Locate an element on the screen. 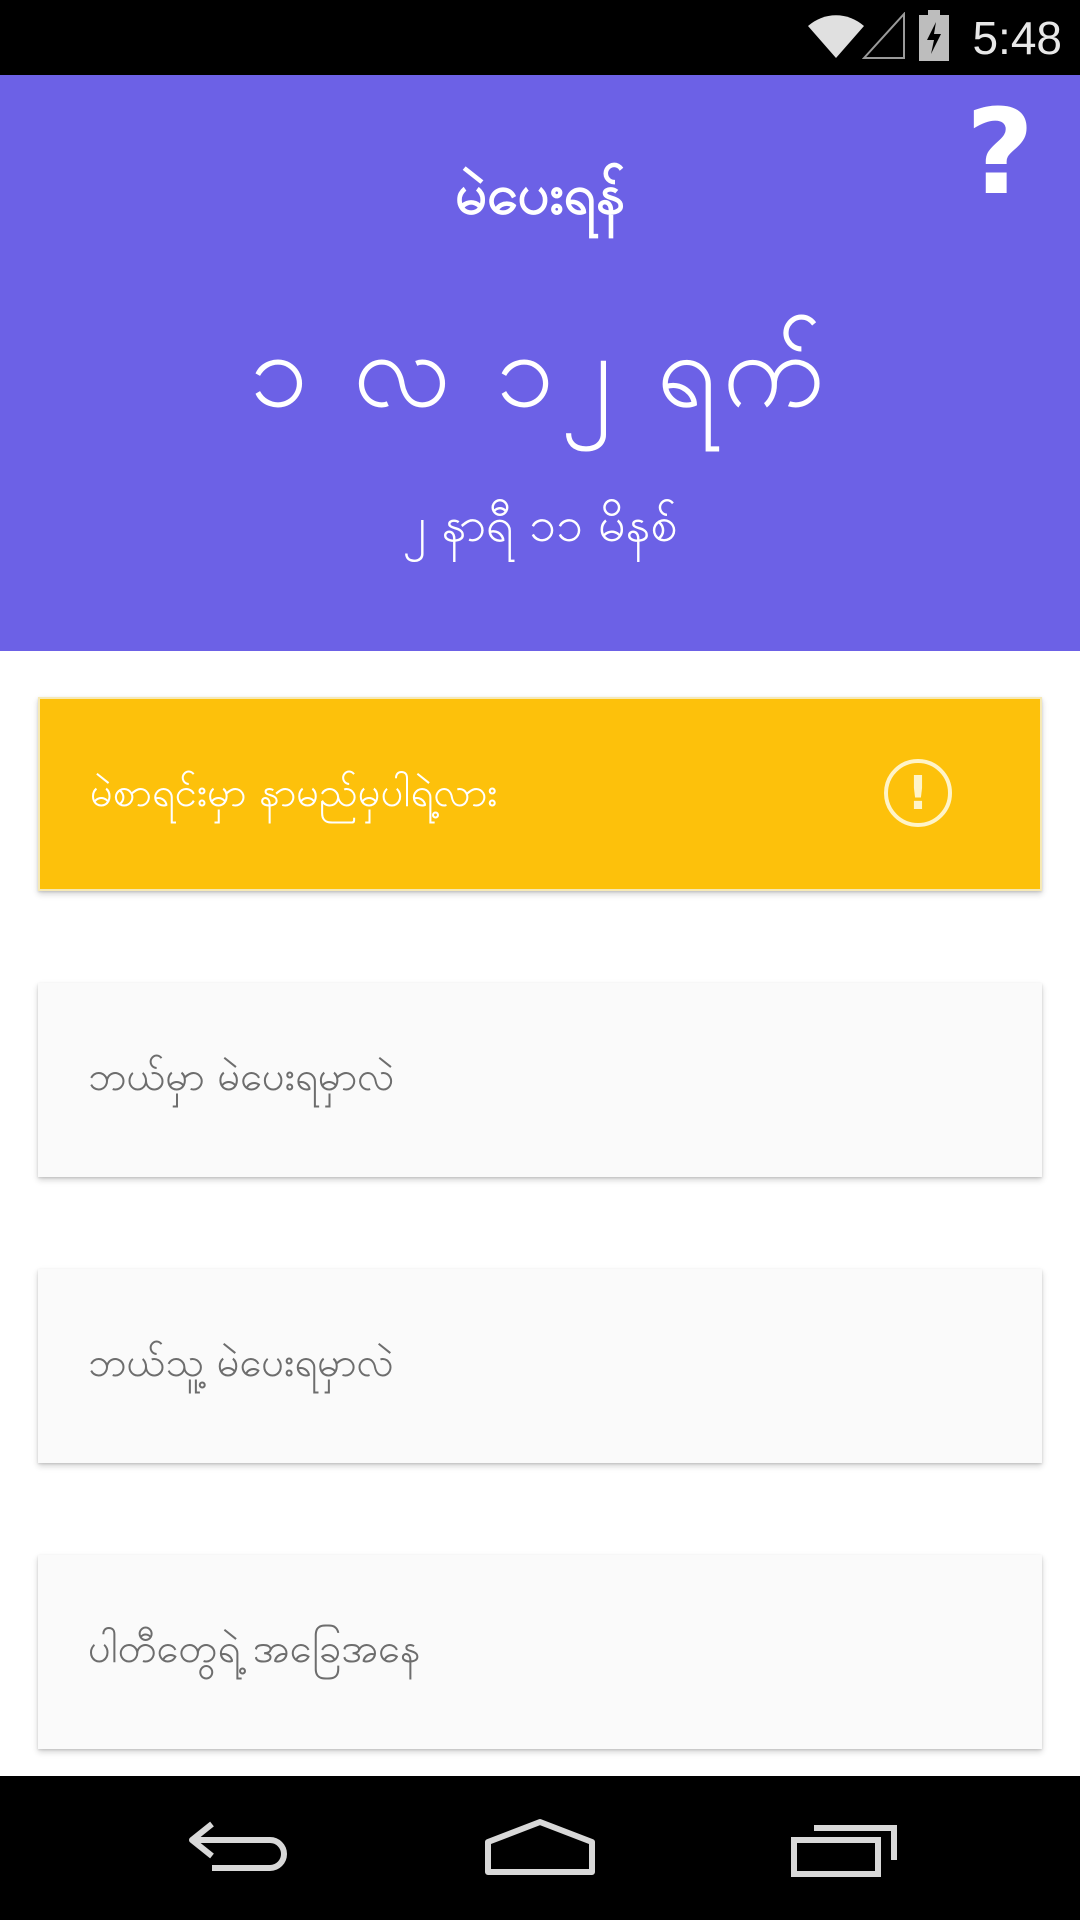 Image resolution: width=1080 pixels, height=1920 pixels. card-label: ဘယ်မှာ မဲပေးရမှာလဲ is located at coordinates (241, 1076).